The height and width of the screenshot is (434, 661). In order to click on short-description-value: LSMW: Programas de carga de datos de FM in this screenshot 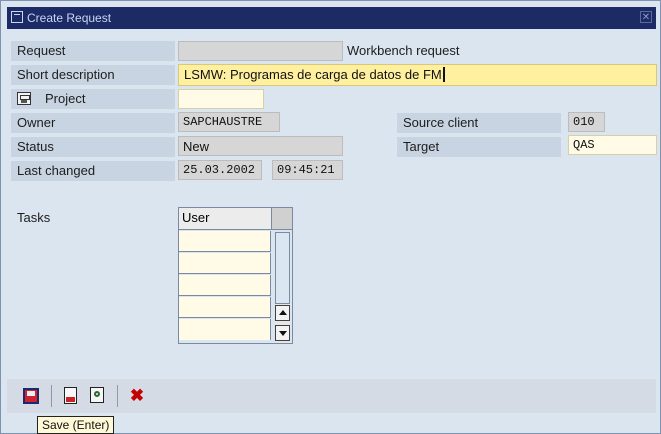, I will do `click(313, 74)`.